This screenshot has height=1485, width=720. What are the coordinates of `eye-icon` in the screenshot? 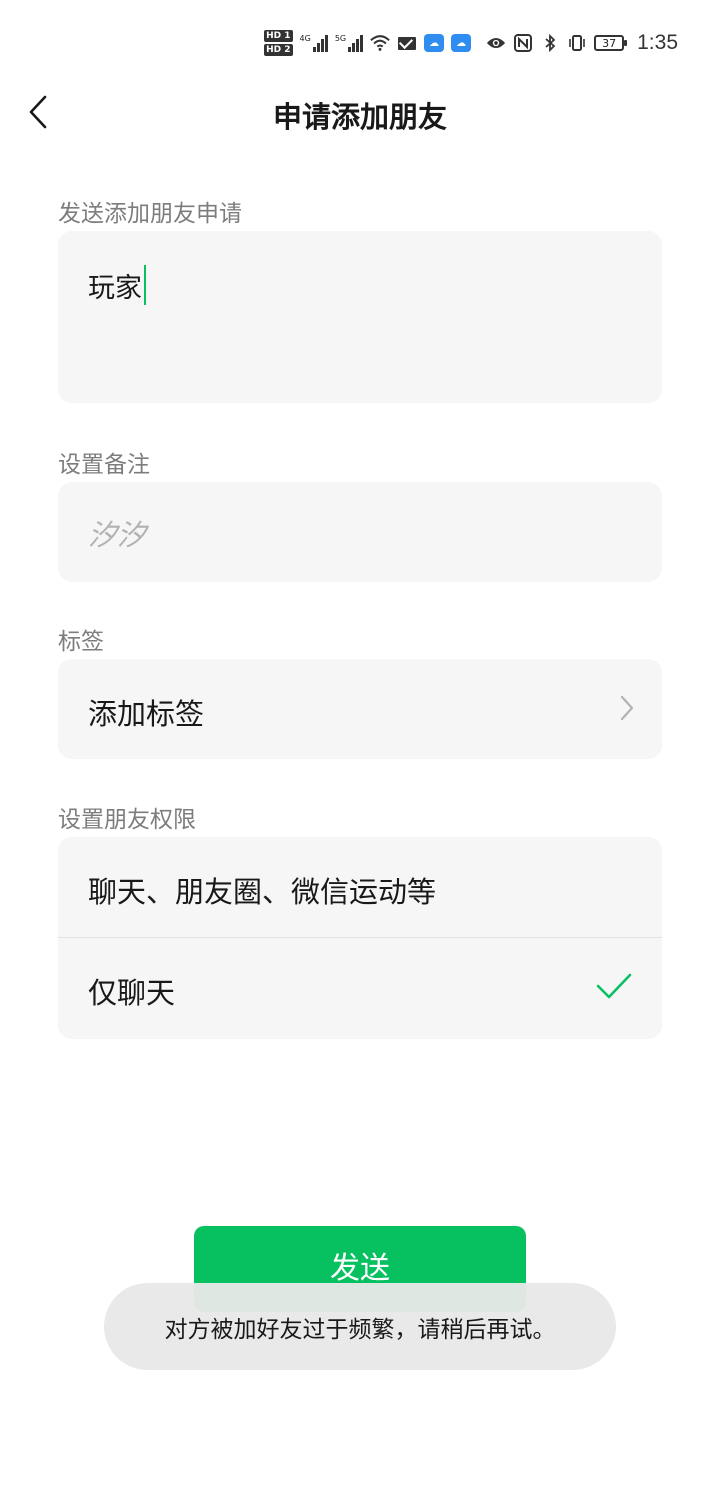 It's located at (496, 43).